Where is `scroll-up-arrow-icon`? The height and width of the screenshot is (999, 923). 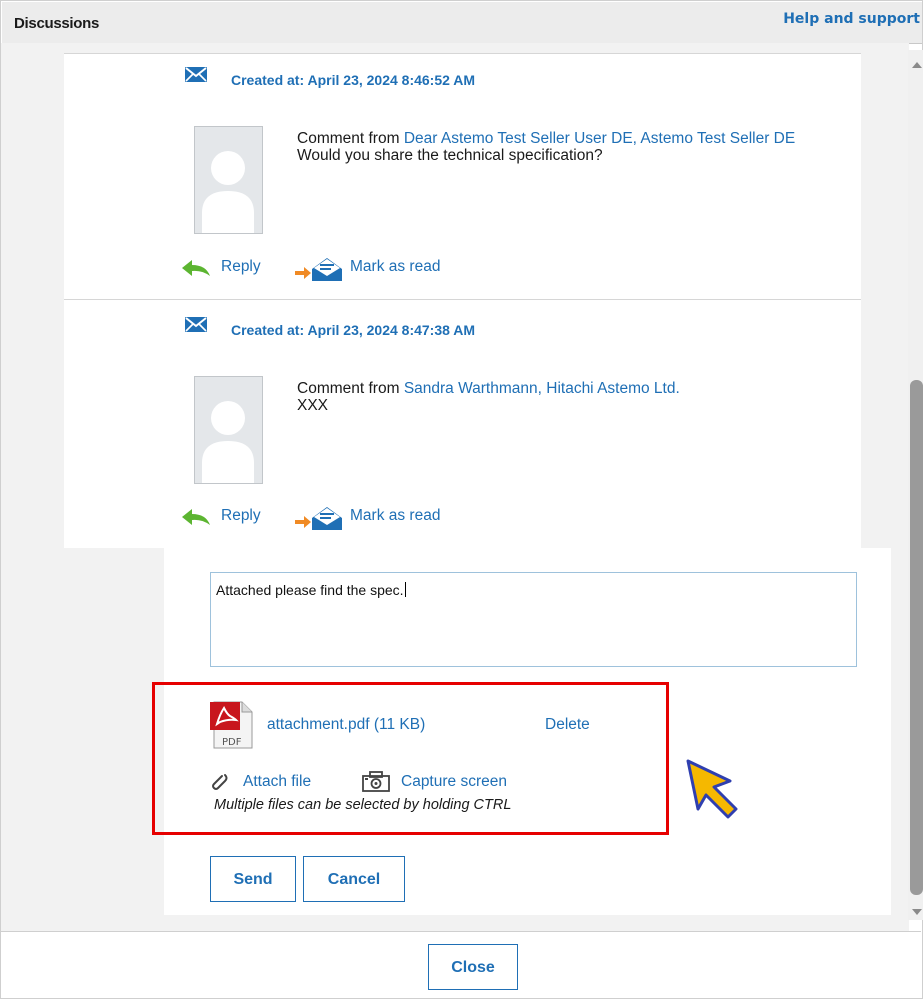 scroll-up-arrow-icon is located at coordinates (917, 65).